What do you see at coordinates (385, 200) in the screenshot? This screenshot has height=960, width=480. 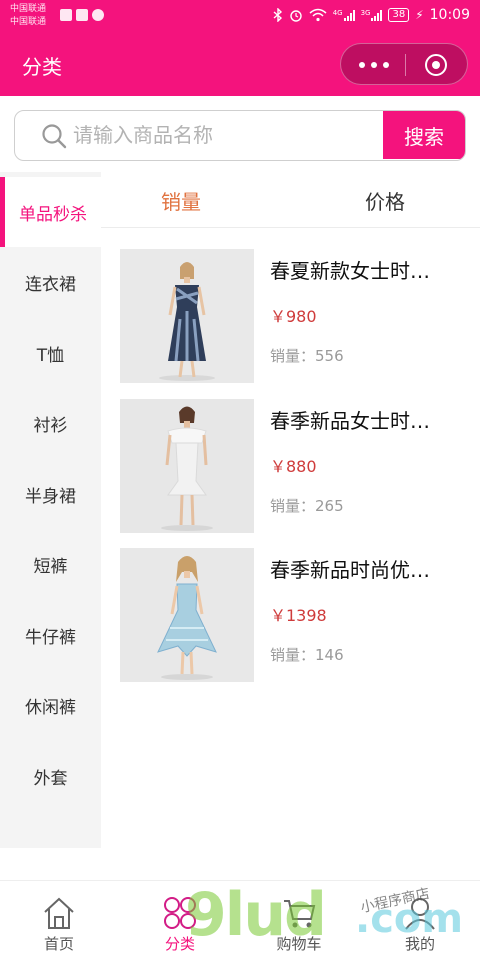 I see `sort-tab-price: 价格` at bounding box center [385, 200].